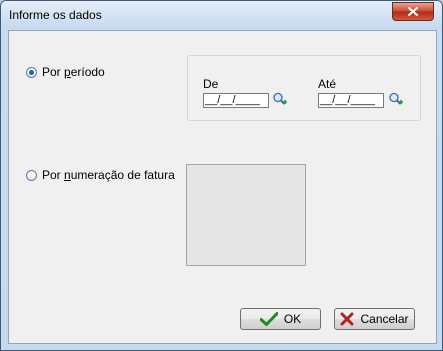 This screenshot has height=351, width=443. I want to click on radio-selected-dot, so click(31, 72).